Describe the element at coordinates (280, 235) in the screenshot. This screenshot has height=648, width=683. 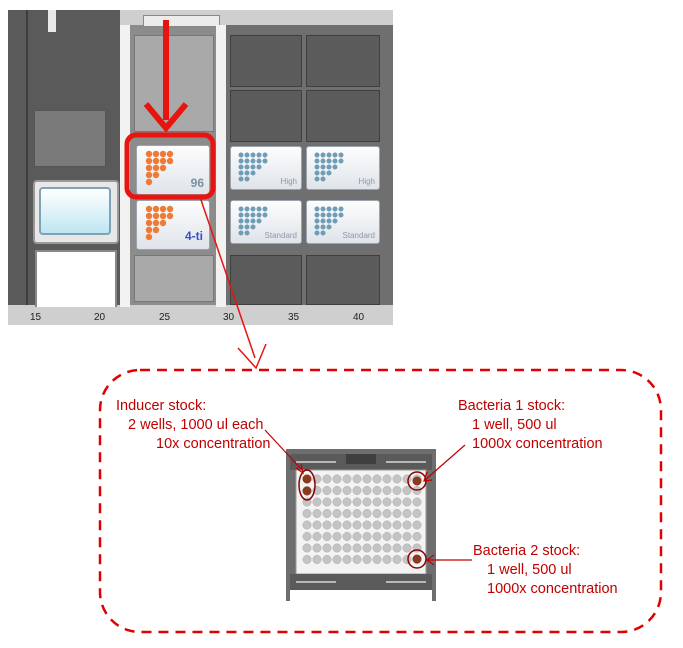
I see `tip-rack-label: Standard` at that location.